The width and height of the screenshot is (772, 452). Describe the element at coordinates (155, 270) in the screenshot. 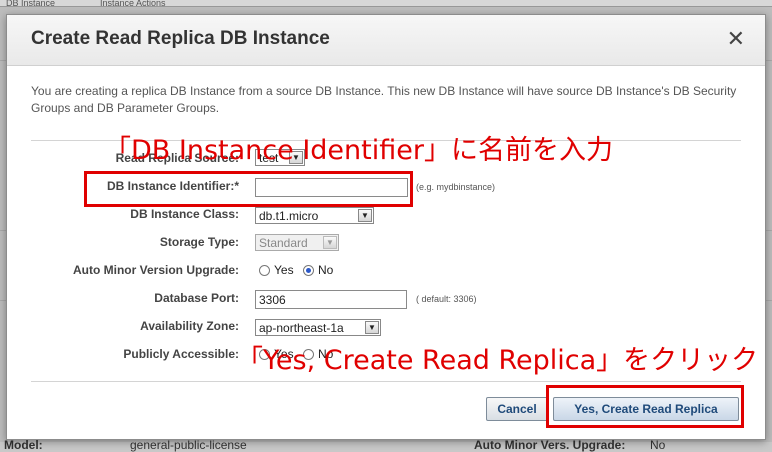

I see `auto-minor-upgrade-label: Auto Minor Version Upgrade:` at that location.